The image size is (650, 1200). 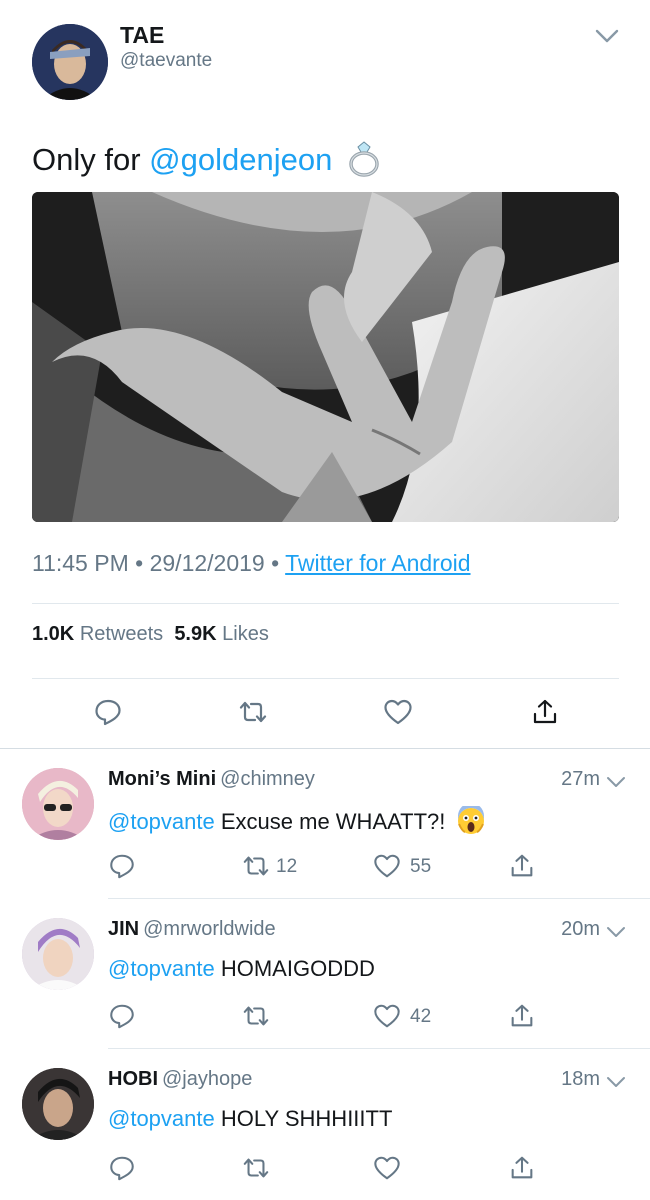 What do you see at coordinates (333, 821) in the screenshot?
I see `reply-text-content: Excuse me WHAATT?!` at bounding box center [333, 821].